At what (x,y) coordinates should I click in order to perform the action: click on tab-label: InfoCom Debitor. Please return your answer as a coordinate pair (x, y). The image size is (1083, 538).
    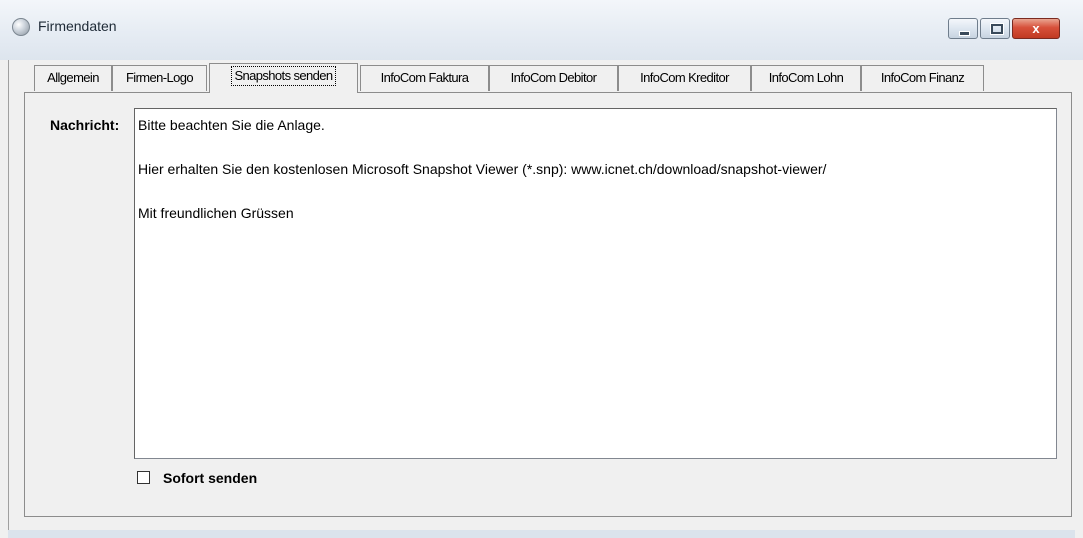
    Looking at the image, I should click on (553, 77).